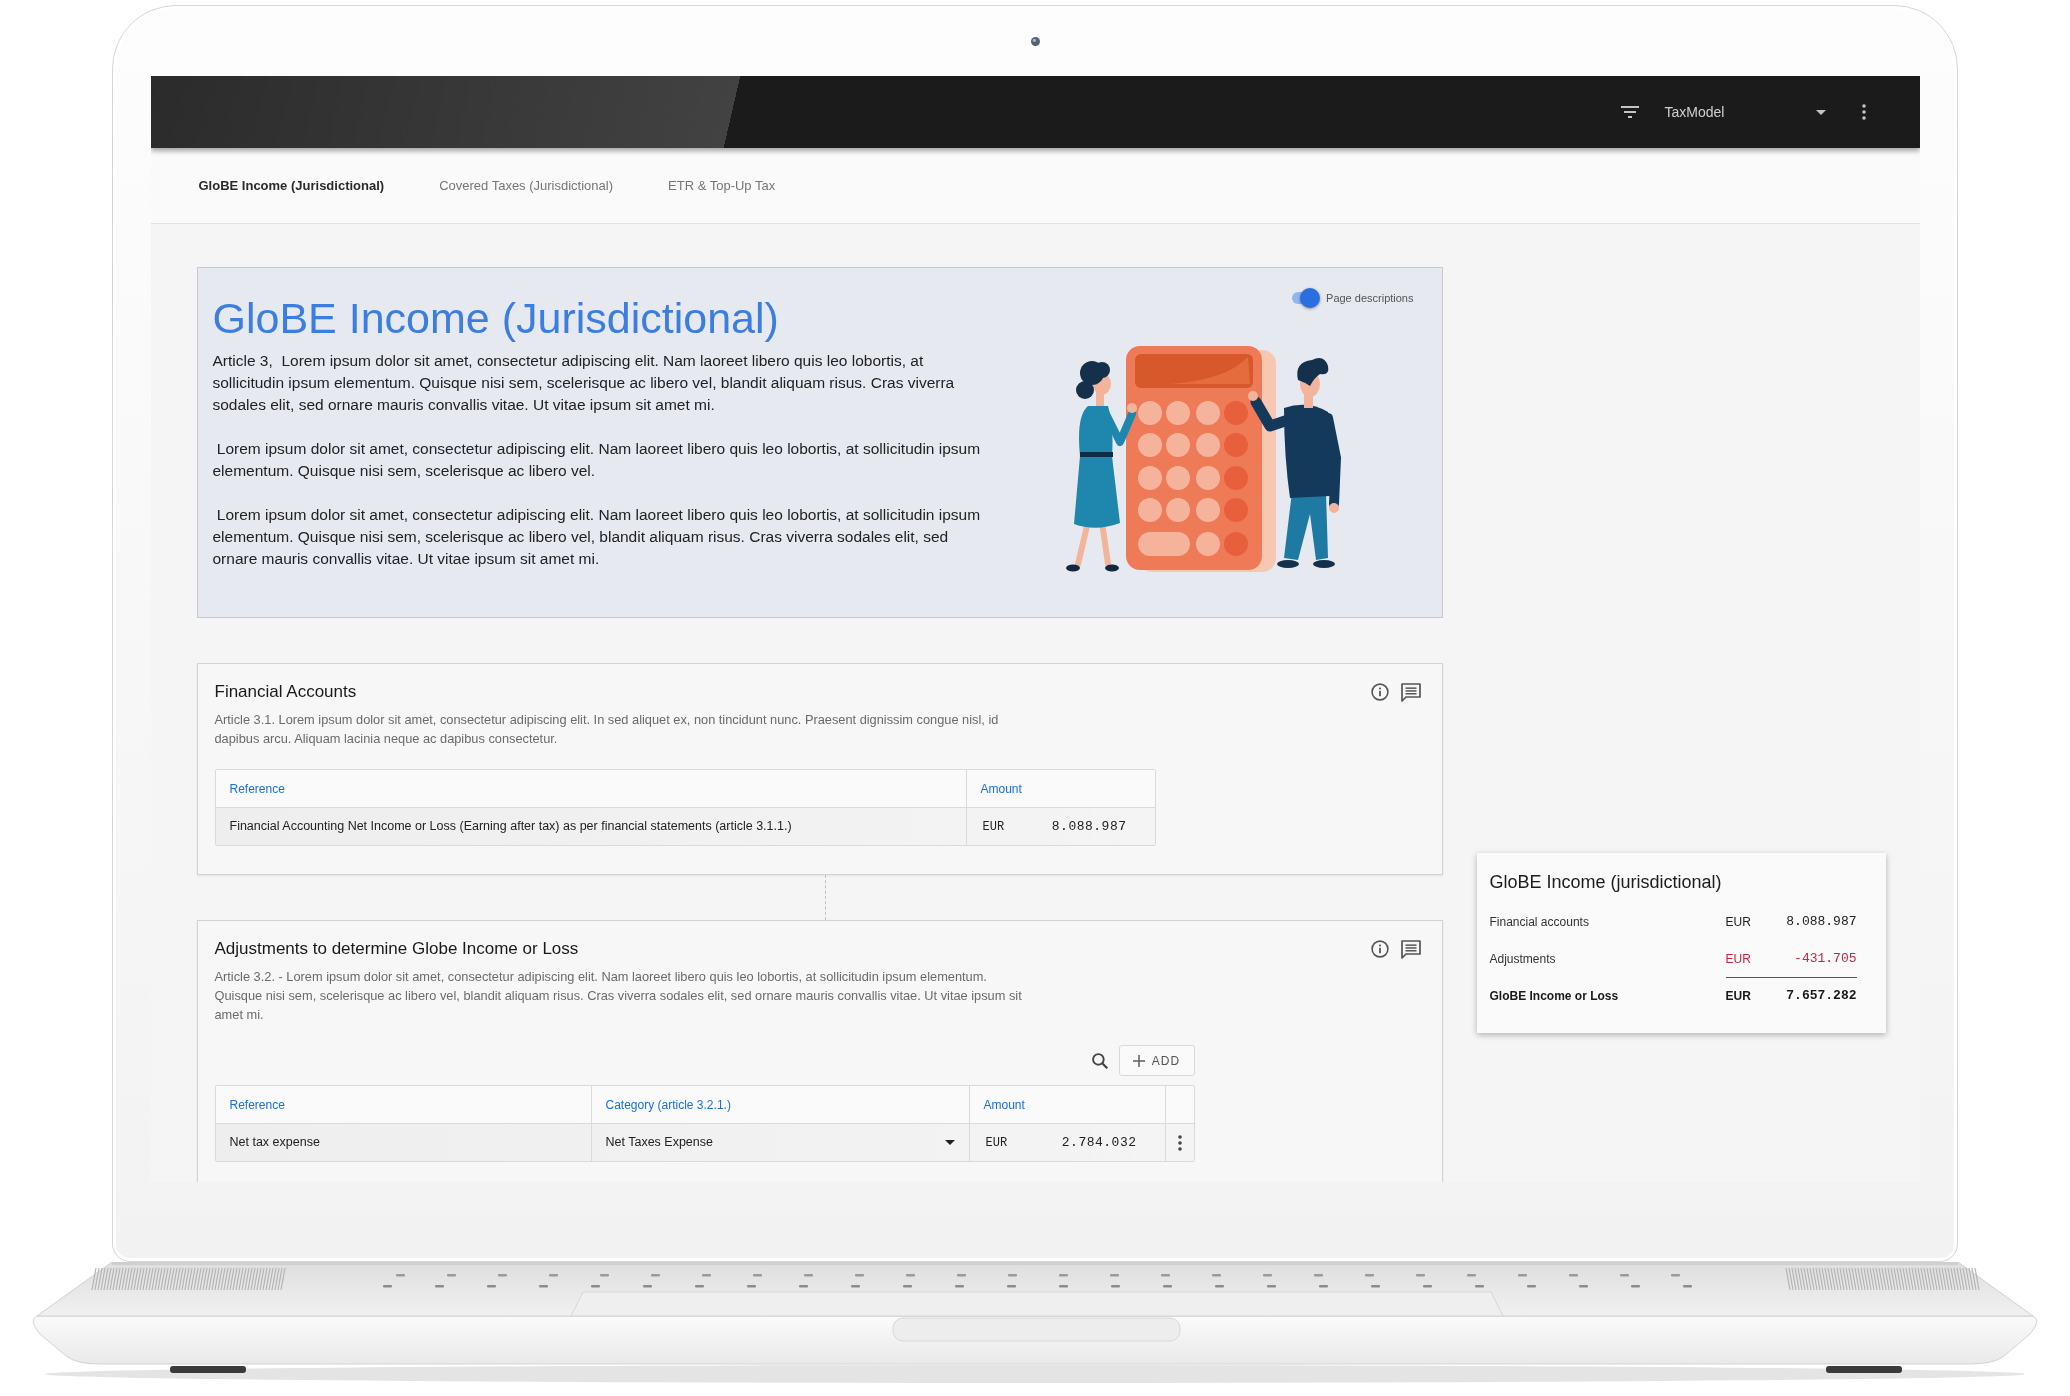  Describe the element at coordinates (285, 692) in the screenshot. I see `section-title: Financial Accounts` at that location.